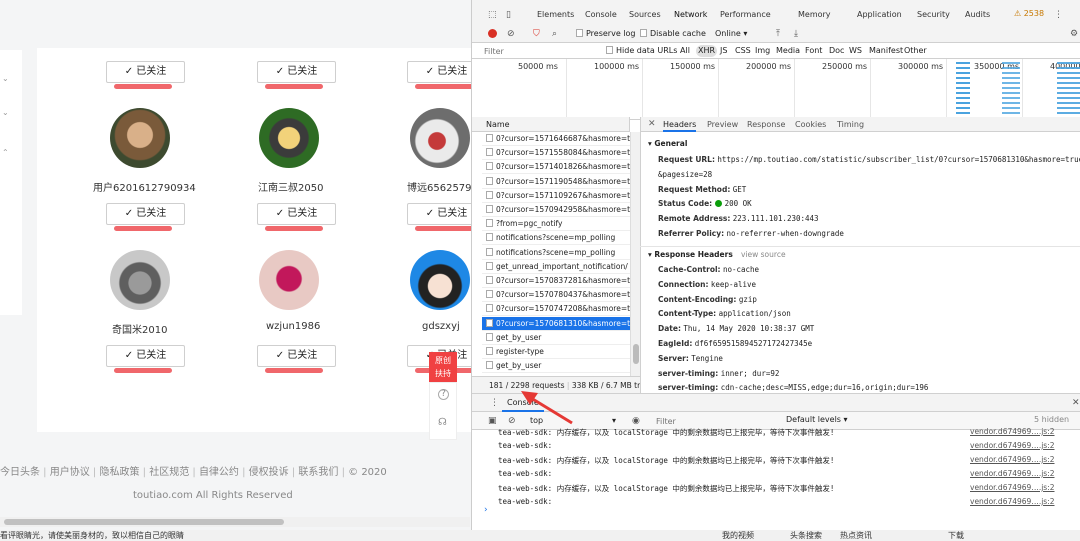  What do you see at coordinates (956, 535) in the screenshot?
I see `bottom-bar-item: 下载` at bounding box center [956, 535].